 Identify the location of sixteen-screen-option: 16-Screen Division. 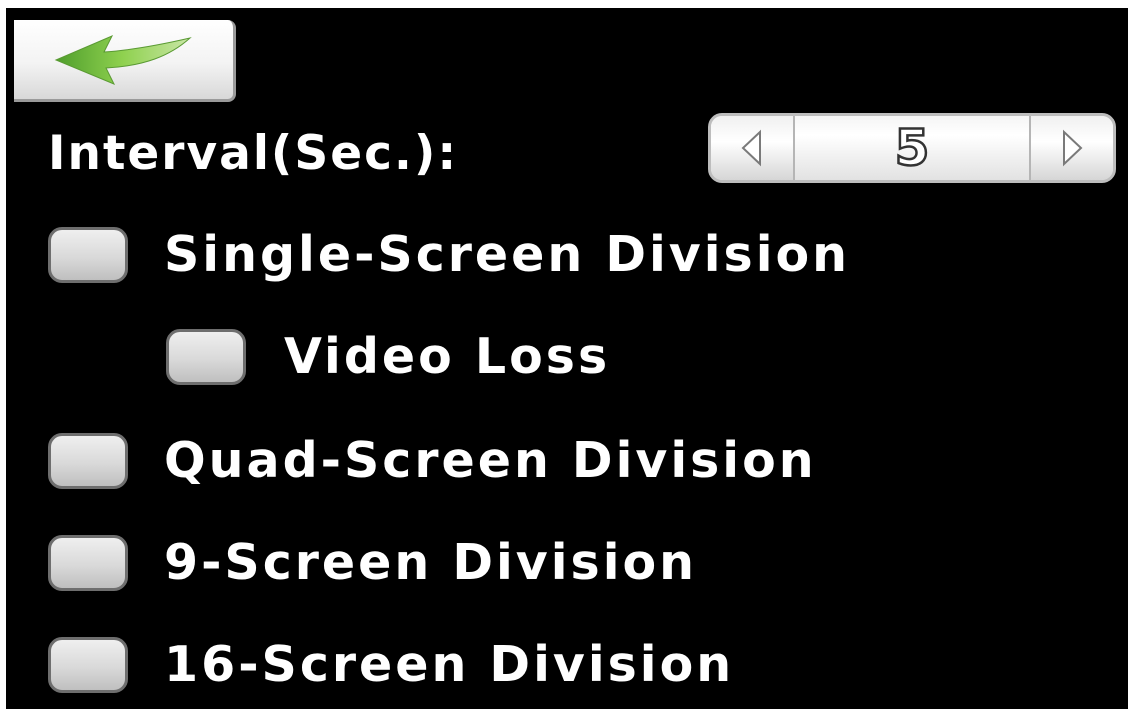
(391, 664).